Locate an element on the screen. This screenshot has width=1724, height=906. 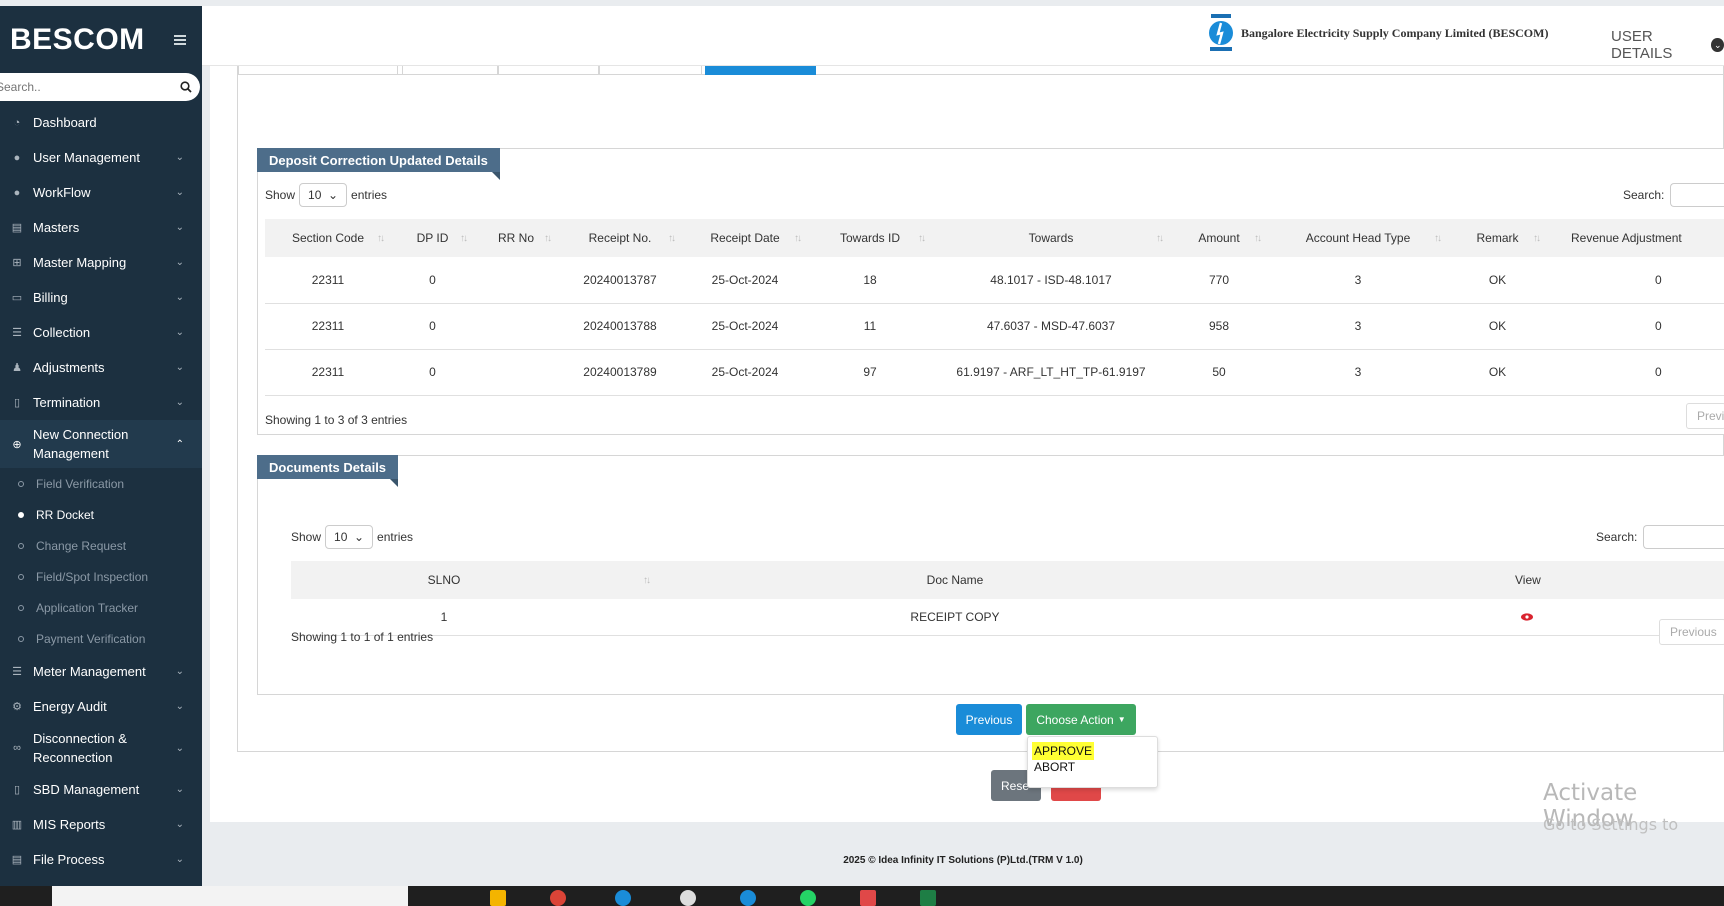
sidebar-item-label: Billing is located at coordinates (50, 297).